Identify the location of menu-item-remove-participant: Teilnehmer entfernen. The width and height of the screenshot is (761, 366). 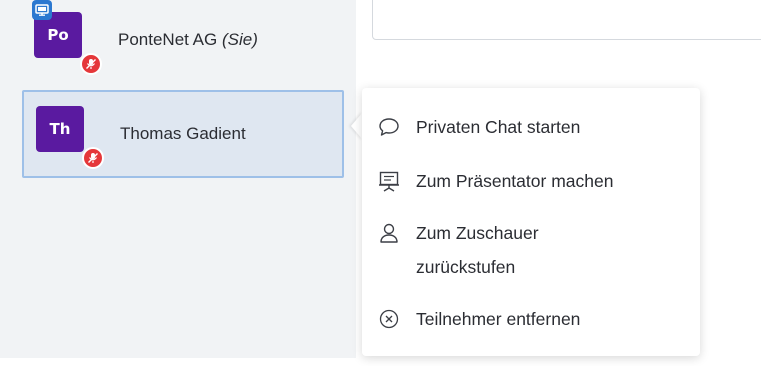
(536, 319).